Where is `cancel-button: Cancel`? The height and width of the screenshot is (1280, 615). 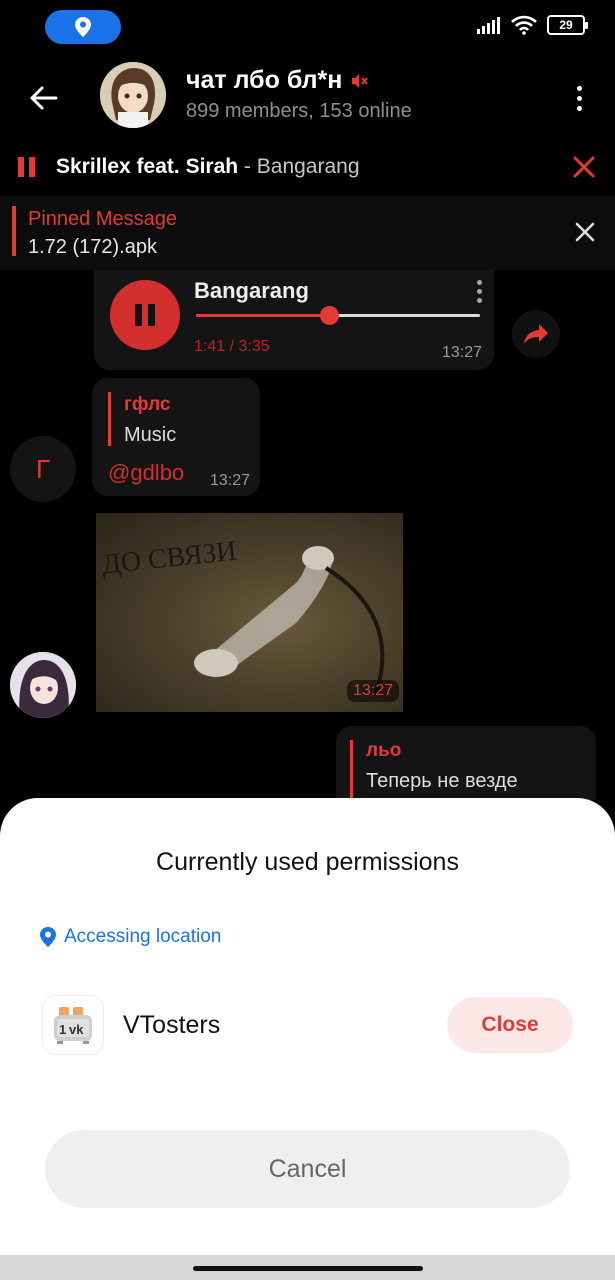
cancel-button: Cancel is located at coordinates (307, 1169).